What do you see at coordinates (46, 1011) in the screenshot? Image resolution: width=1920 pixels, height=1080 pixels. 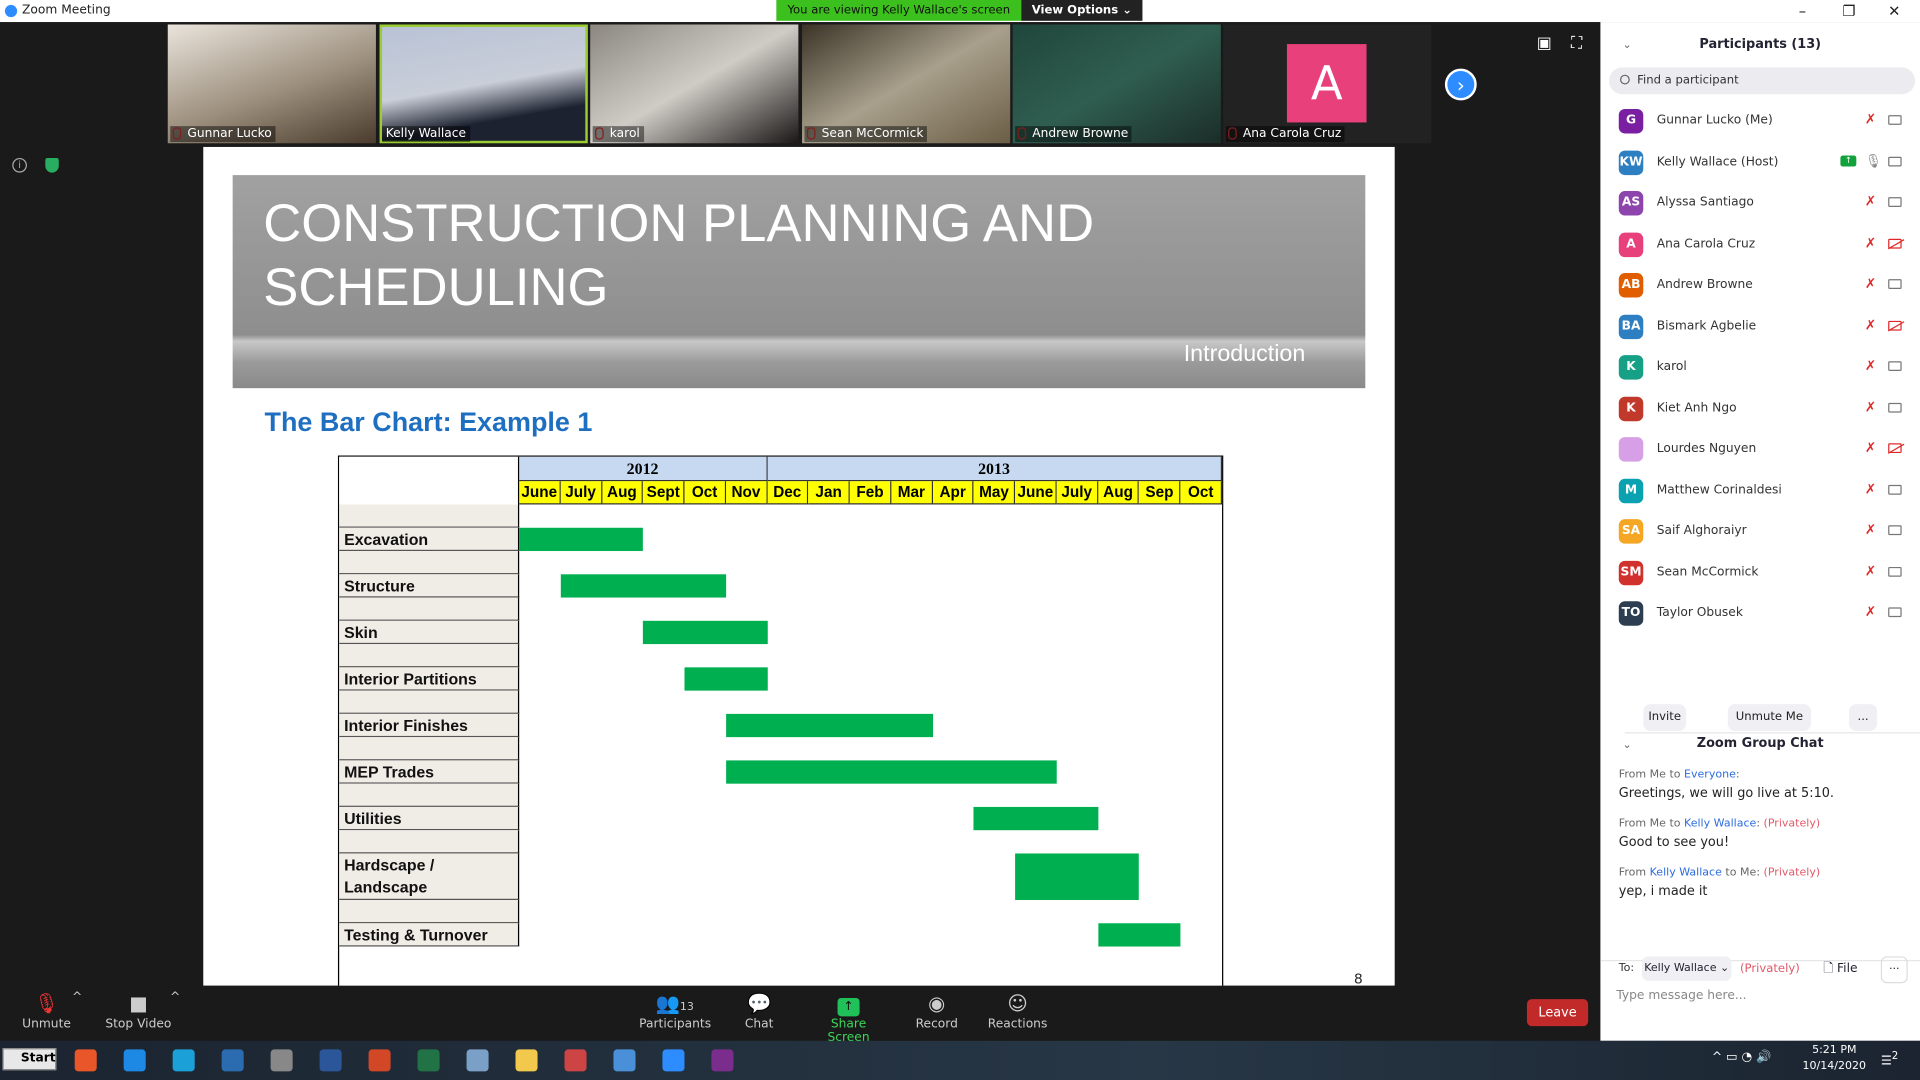 I see `unmute-button: 🎙 Unmute` at bounding box center [46, 1011].